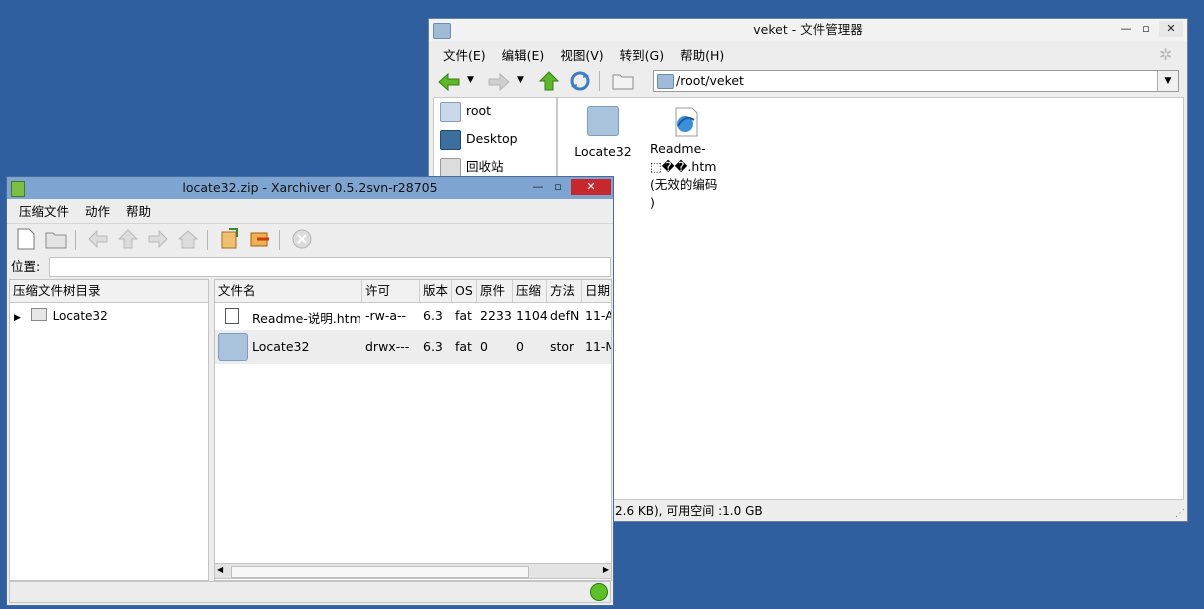 Image resolution: width=1204 pixels, height=609 pixels. Describe the element at coordinates (464, 56) in the screenshot. I see `menu-file: 文件(E)` at that location.